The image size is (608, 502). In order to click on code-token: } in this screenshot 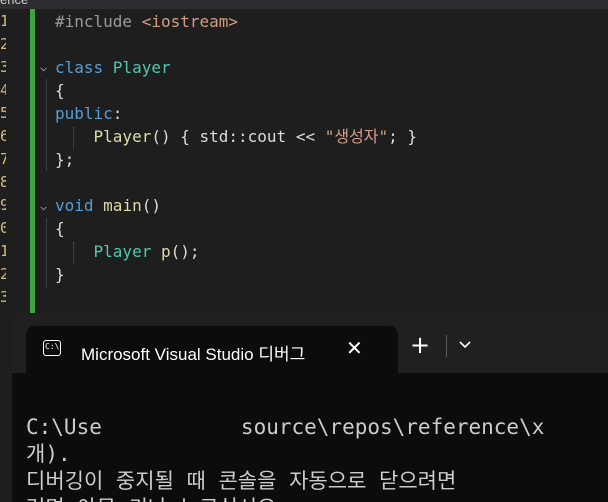, I will do `click(60, 274)`.